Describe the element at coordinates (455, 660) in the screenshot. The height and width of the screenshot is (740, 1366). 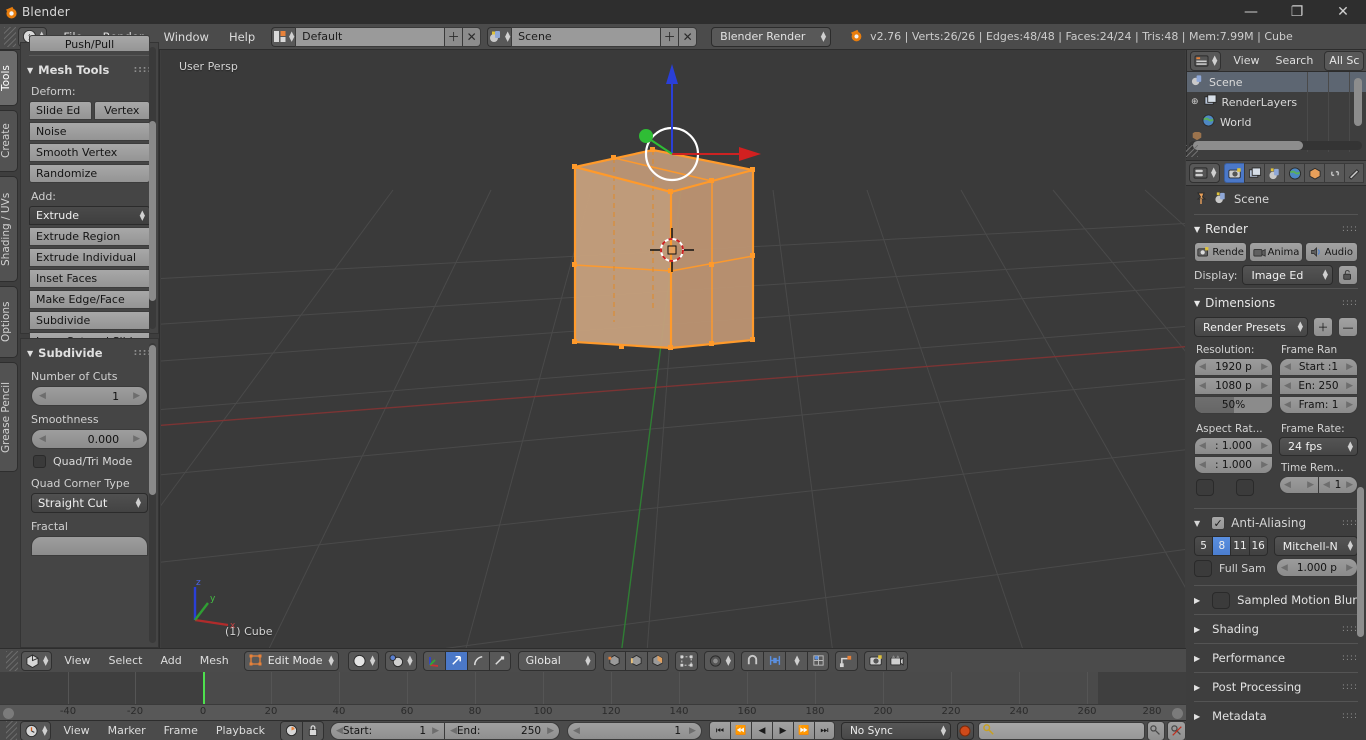
I see `translate-manipulator-icon` at that location.